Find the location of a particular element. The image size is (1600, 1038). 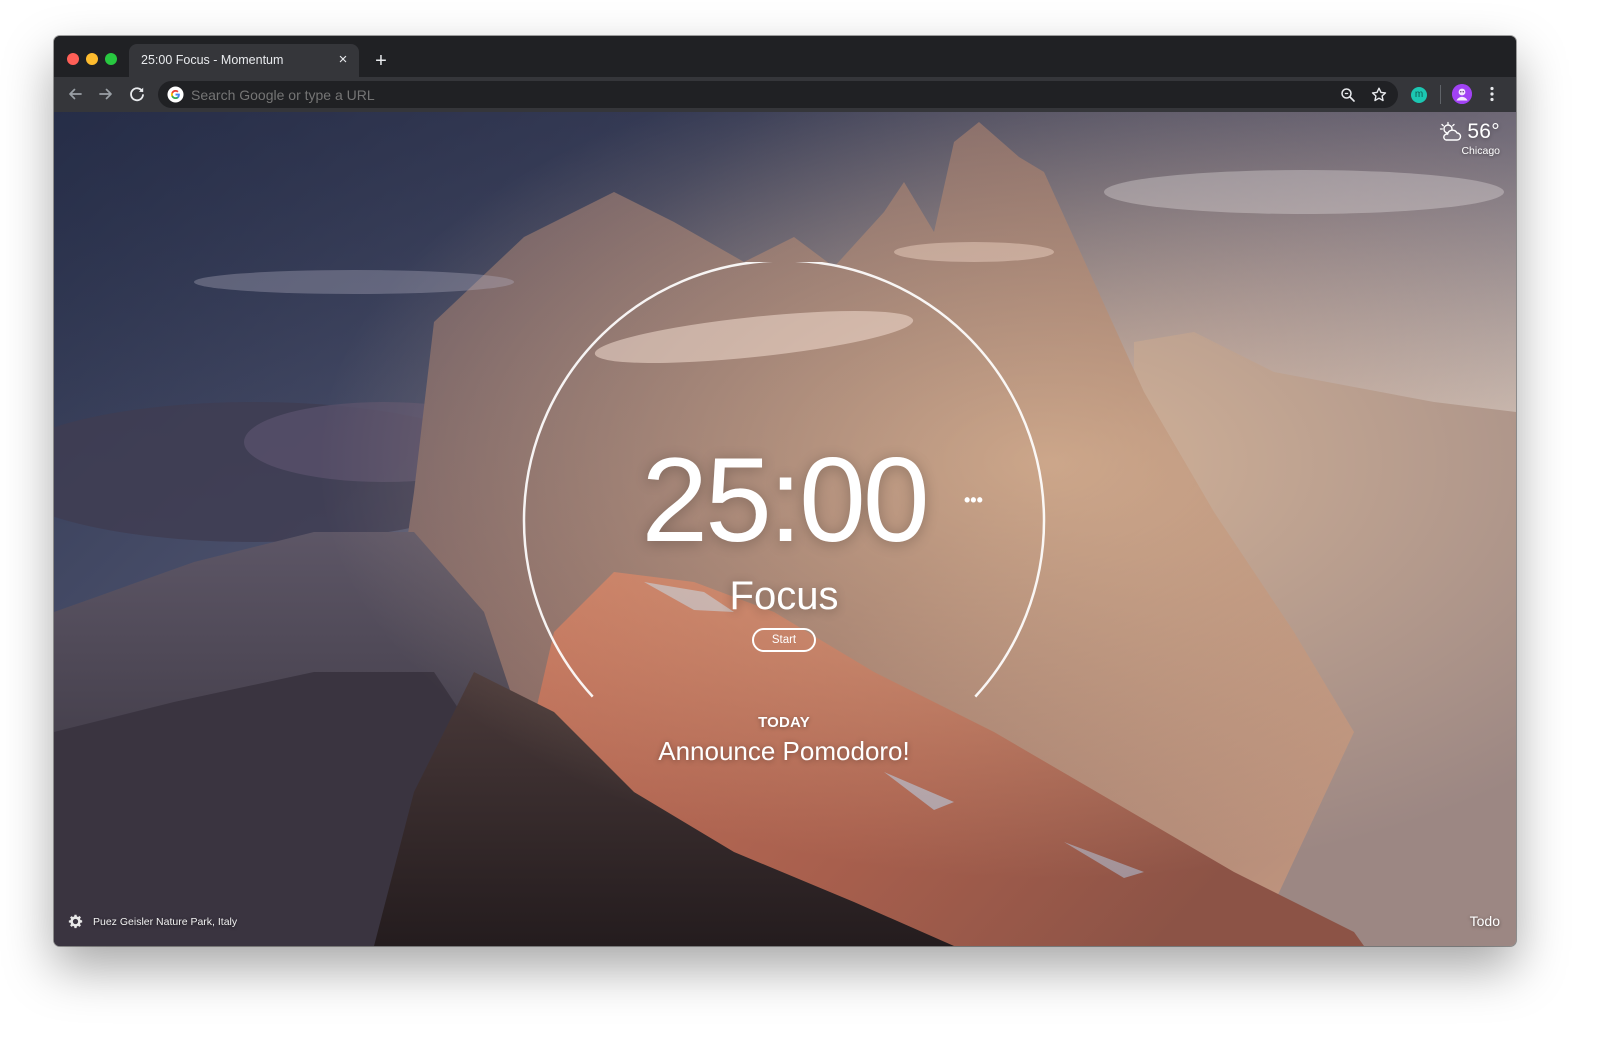

photo-location-credit: Puez Geisler Nature Park, Italy is located at coordinates (165, 922).